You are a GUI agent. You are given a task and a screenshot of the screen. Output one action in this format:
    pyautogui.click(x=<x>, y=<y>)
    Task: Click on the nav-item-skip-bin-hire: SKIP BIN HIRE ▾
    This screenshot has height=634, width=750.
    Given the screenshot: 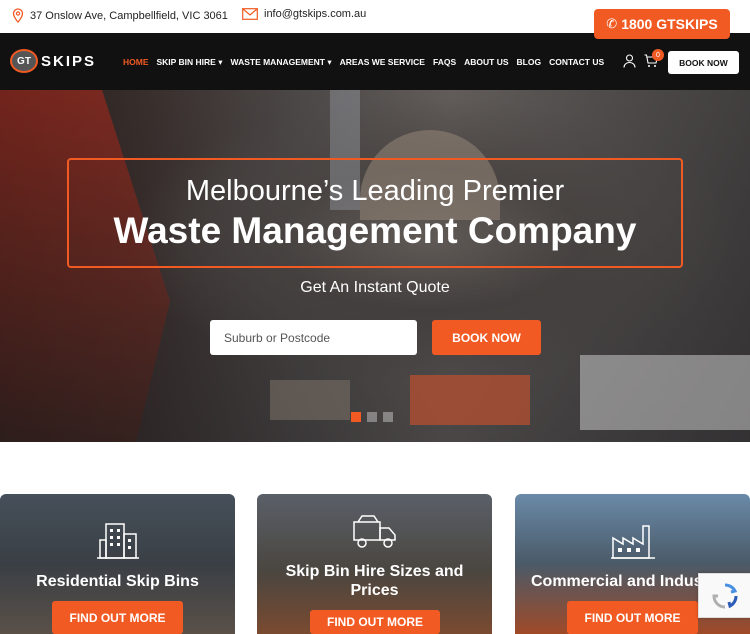 What is the action you would take?
    pyautogui.click(x=190, y=62)
    